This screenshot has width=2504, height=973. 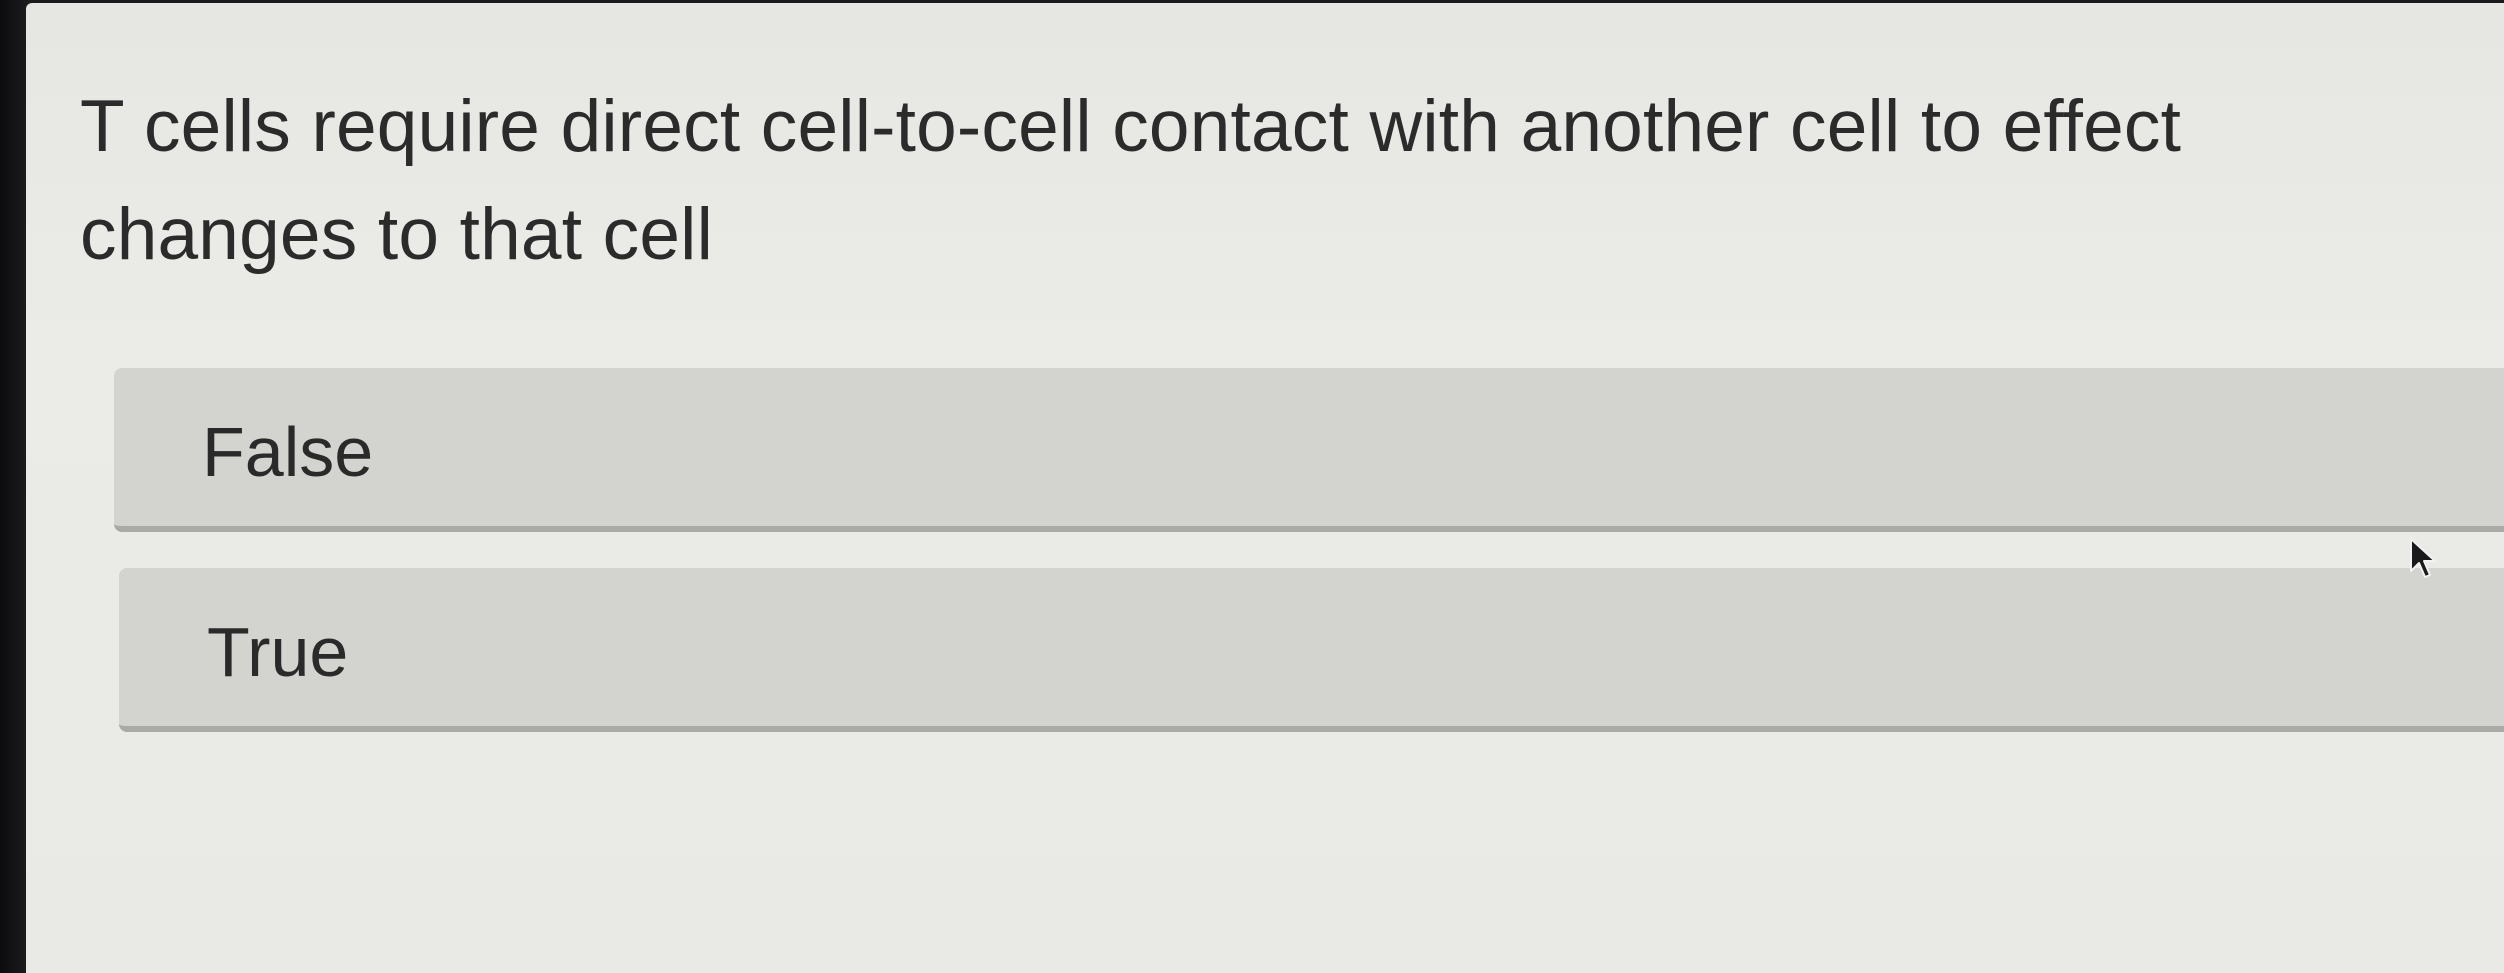 What do you see at coordinates (278, 652) in the screenshot?
I see `answer-label: True` at bounding box center [278, 652].